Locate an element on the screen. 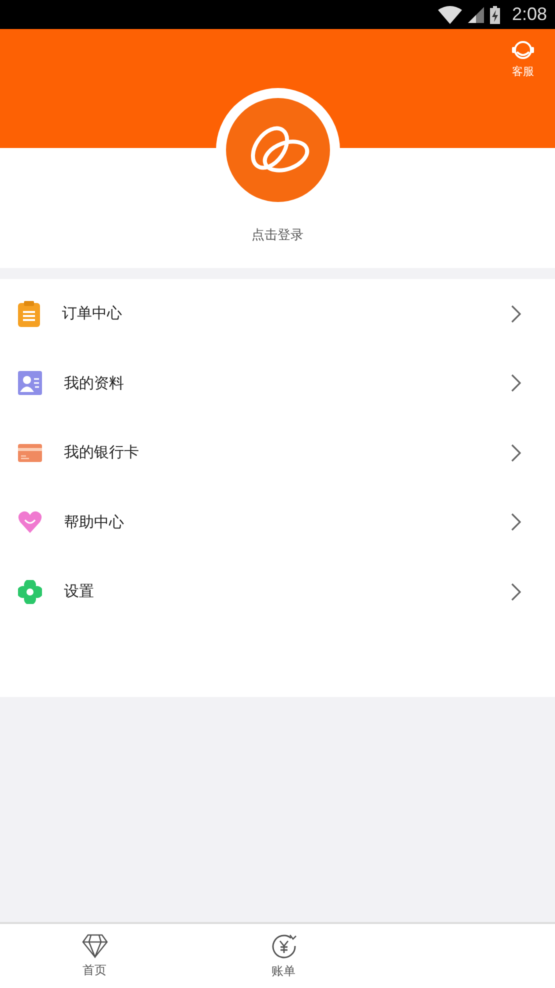 The width and height of the screenshot is (555, 988). headset-icon is located at coordinates (523, 50).